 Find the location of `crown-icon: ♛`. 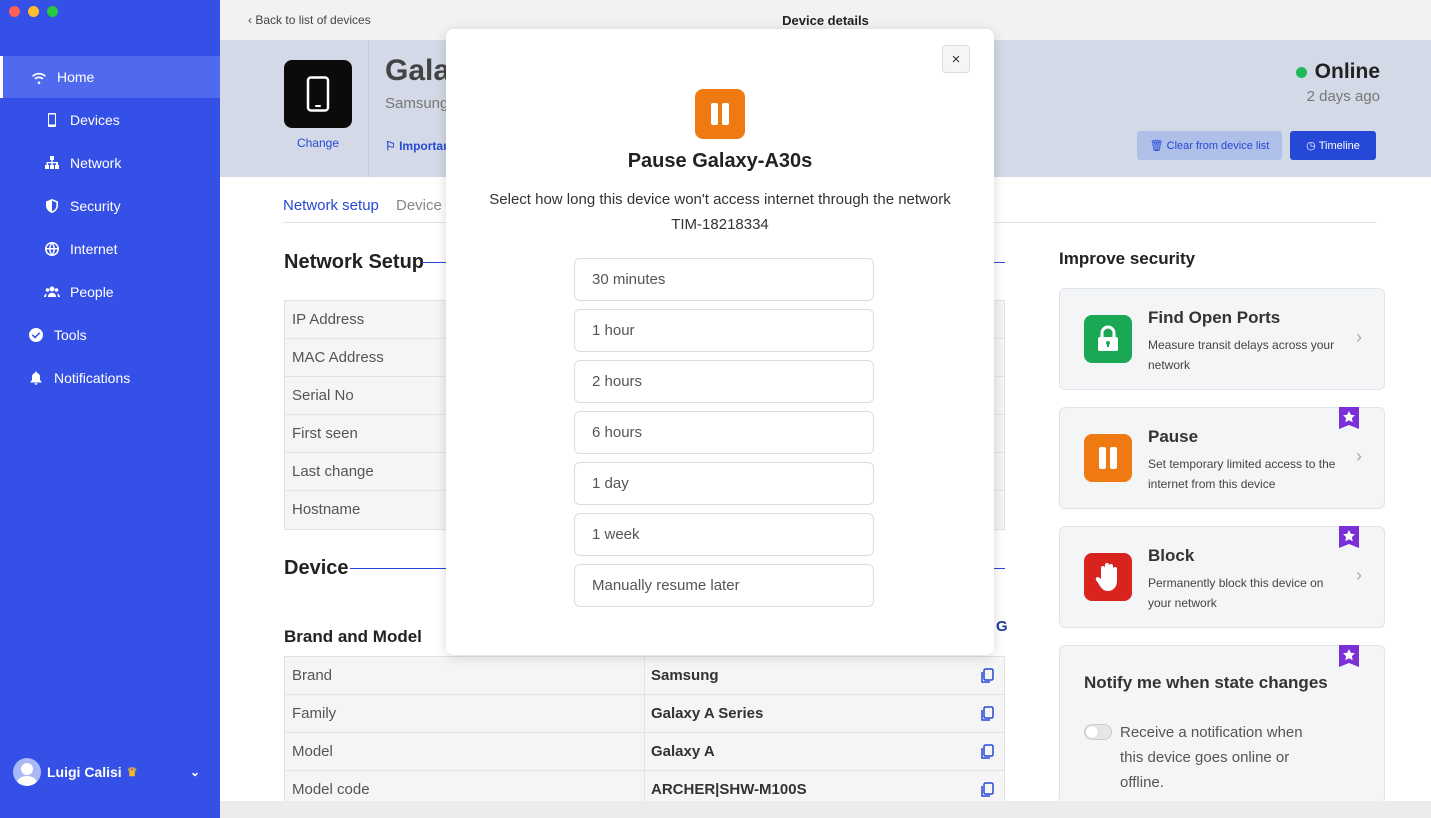

crown-icon: ♛ is located at coordinates (132, 772).